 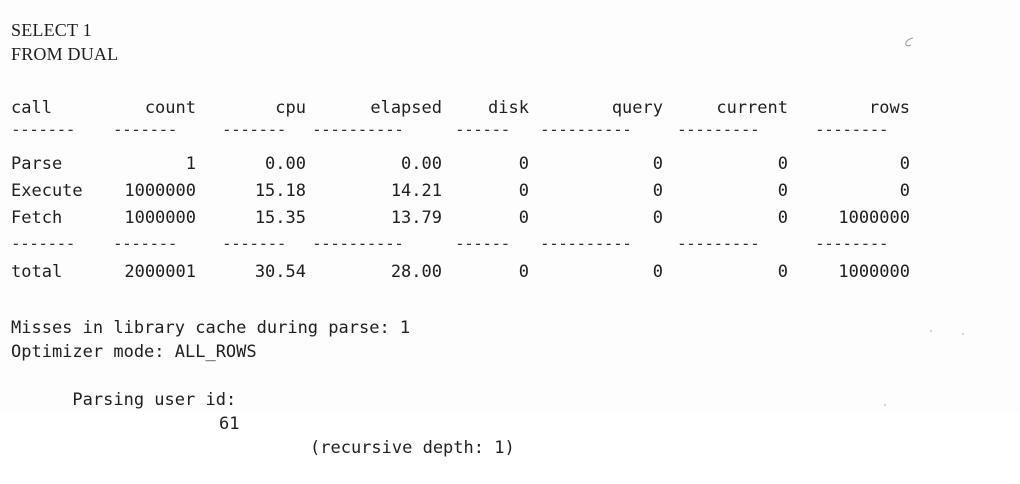 What do you see at coordinates (160, 272) in the screenshot?
I see `total-count: 2000001` at bounding box center [160, 272].